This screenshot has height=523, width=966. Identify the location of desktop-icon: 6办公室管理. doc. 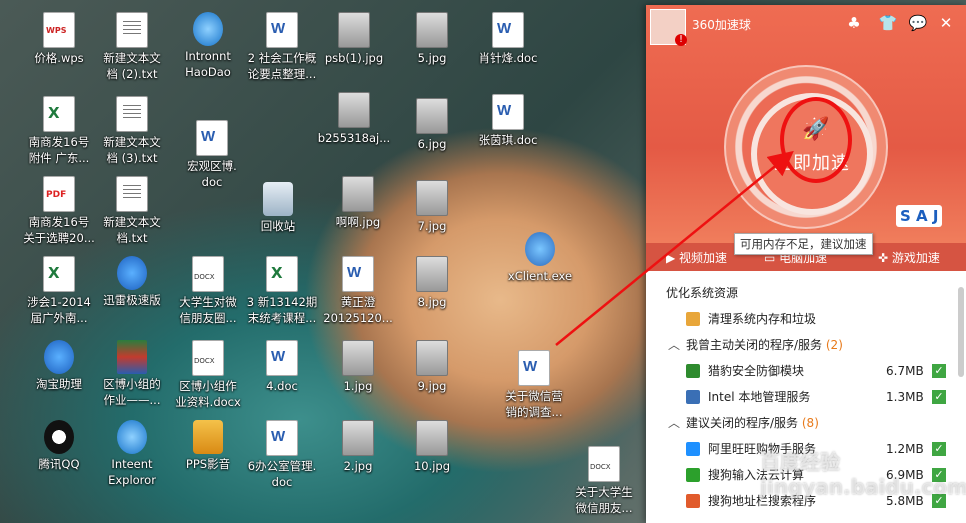
(282, 455).